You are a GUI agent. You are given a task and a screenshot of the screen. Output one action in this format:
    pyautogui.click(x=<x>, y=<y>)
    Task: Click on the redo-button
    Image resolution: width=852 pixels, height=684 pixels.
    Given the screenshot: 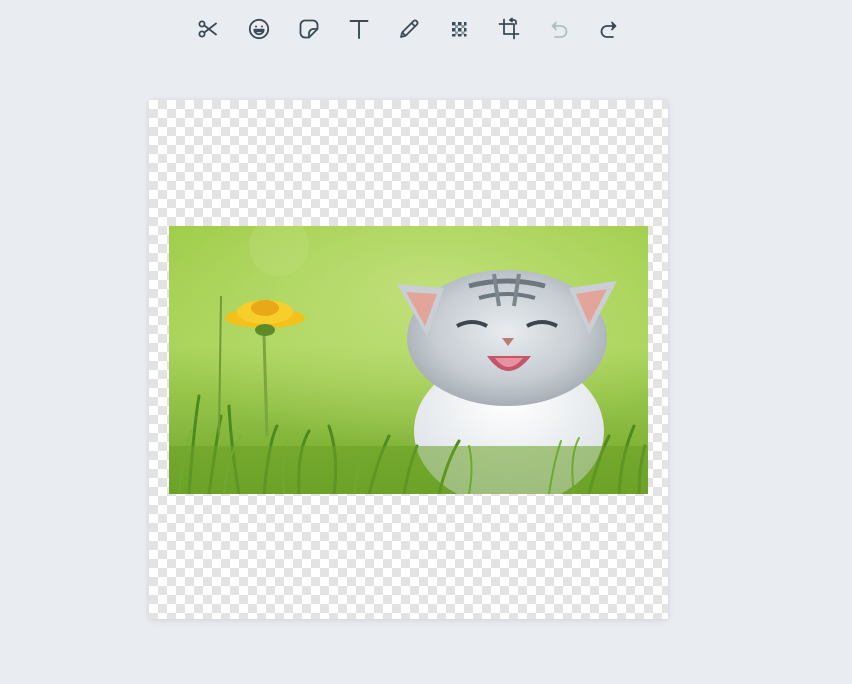 What is the action you would take?
    pyautogui.click(x=609, y=29)
    